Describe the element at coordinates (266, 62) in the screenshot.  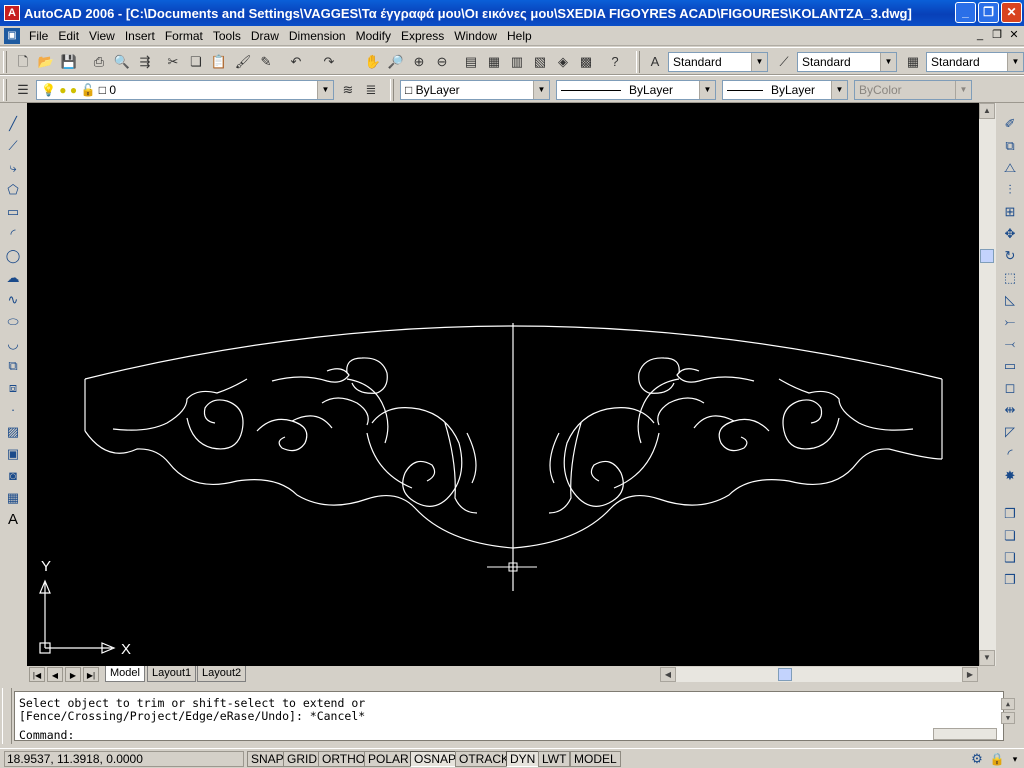
I see `block-editor-icon: ✎` at that location.